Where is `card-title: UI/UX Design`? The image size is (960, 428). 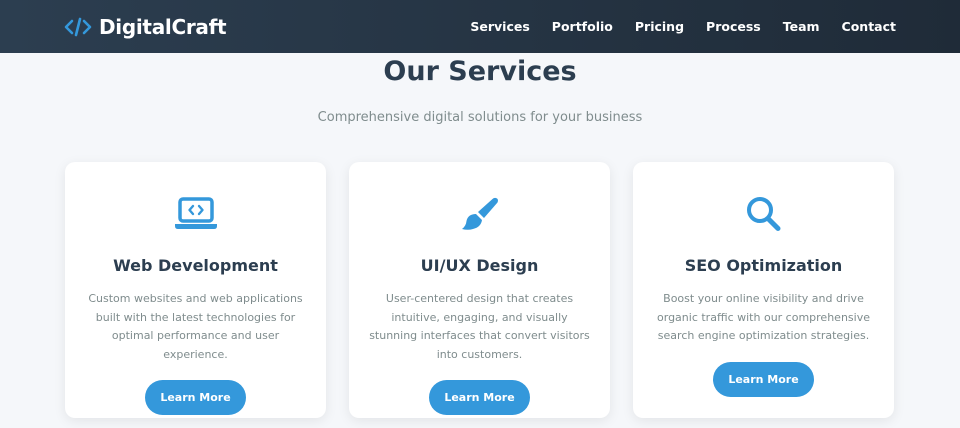
card-title: UI/UX Design is located at coordinates (479, 265).